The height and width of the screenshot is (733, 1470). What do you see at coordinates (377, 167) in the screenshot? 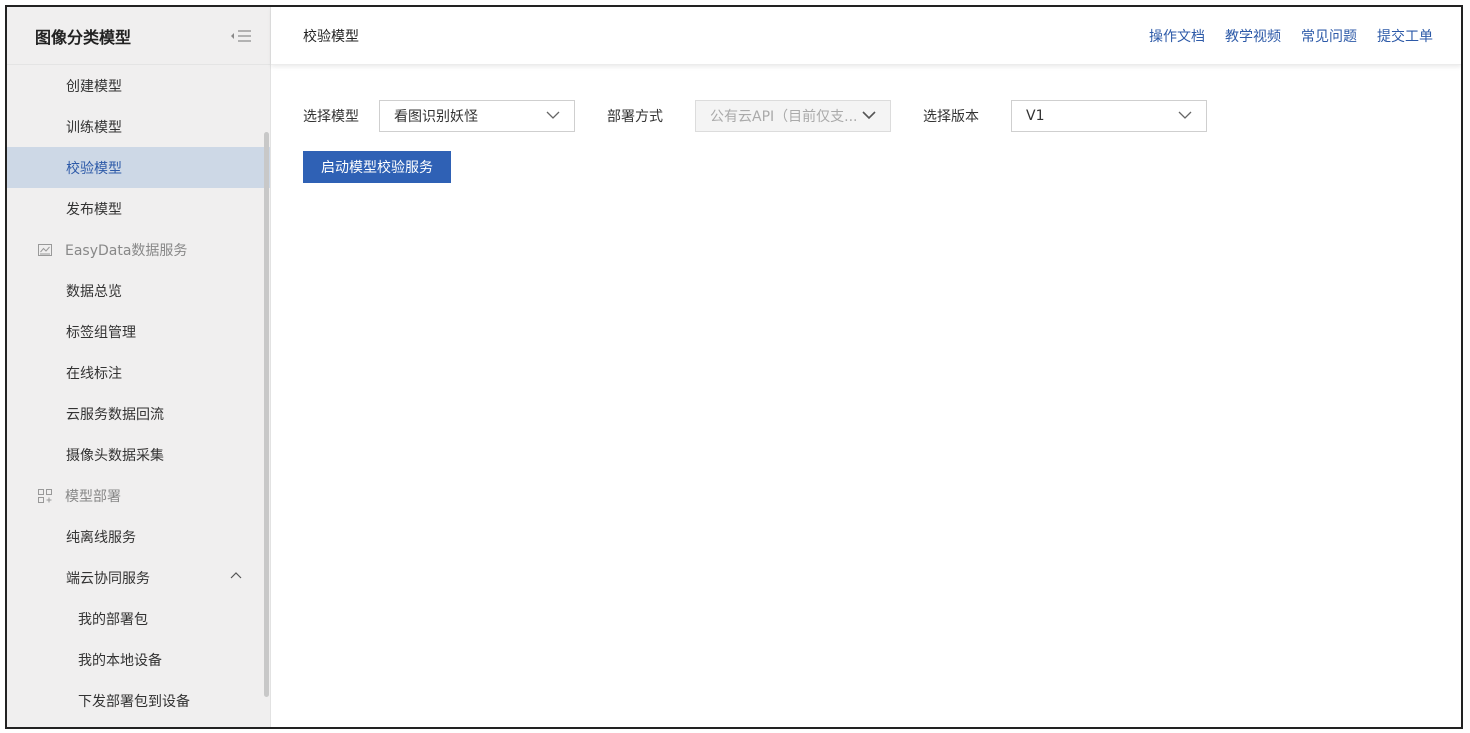
I see `start-validation-button: 启动模型校验服务` at bounding box center [377, 167].